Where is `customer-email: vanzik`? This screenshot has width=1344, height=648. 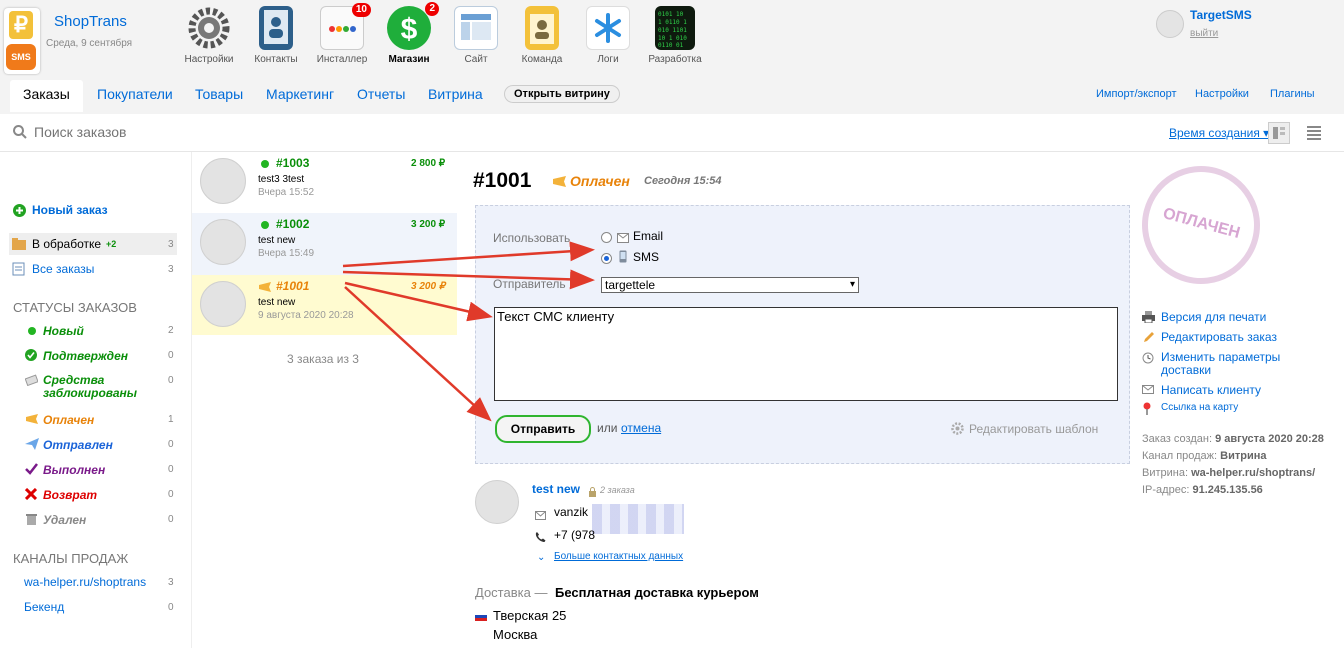 customer-email: vanzik is located at coordinates (571, 512).